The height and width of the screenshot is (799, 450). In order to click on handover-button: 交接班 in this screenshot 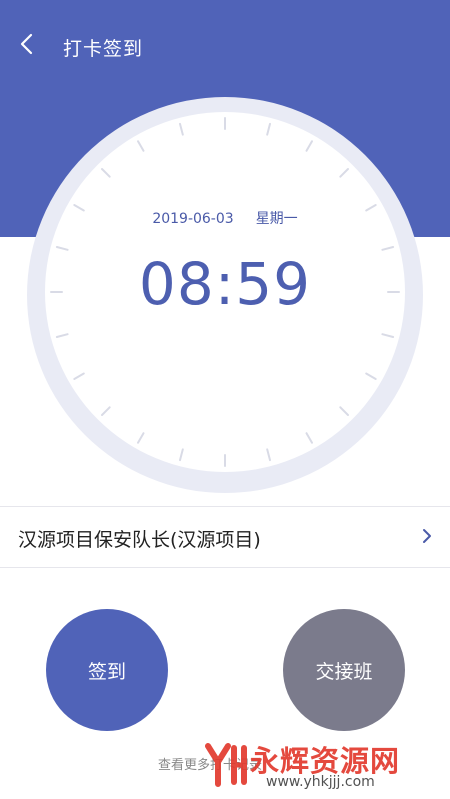, I will do `click(344, 670)`.